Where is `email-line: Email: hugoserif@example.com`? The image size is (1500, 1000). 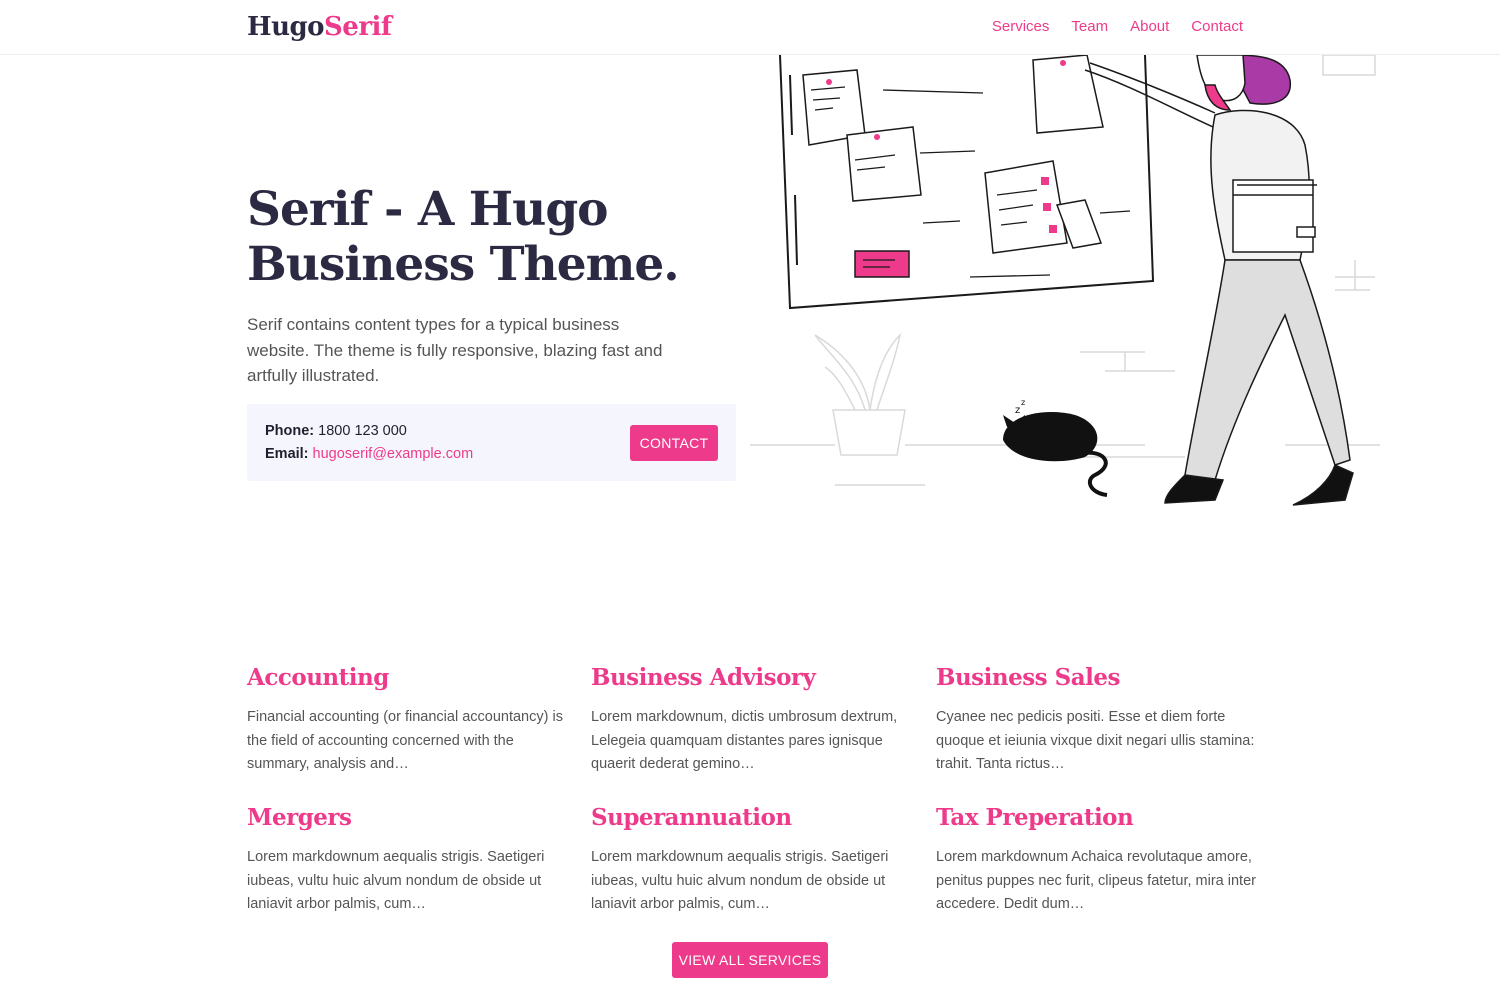 email-line: Email: hugoserif@example.com is located at coordinates (369, 454).